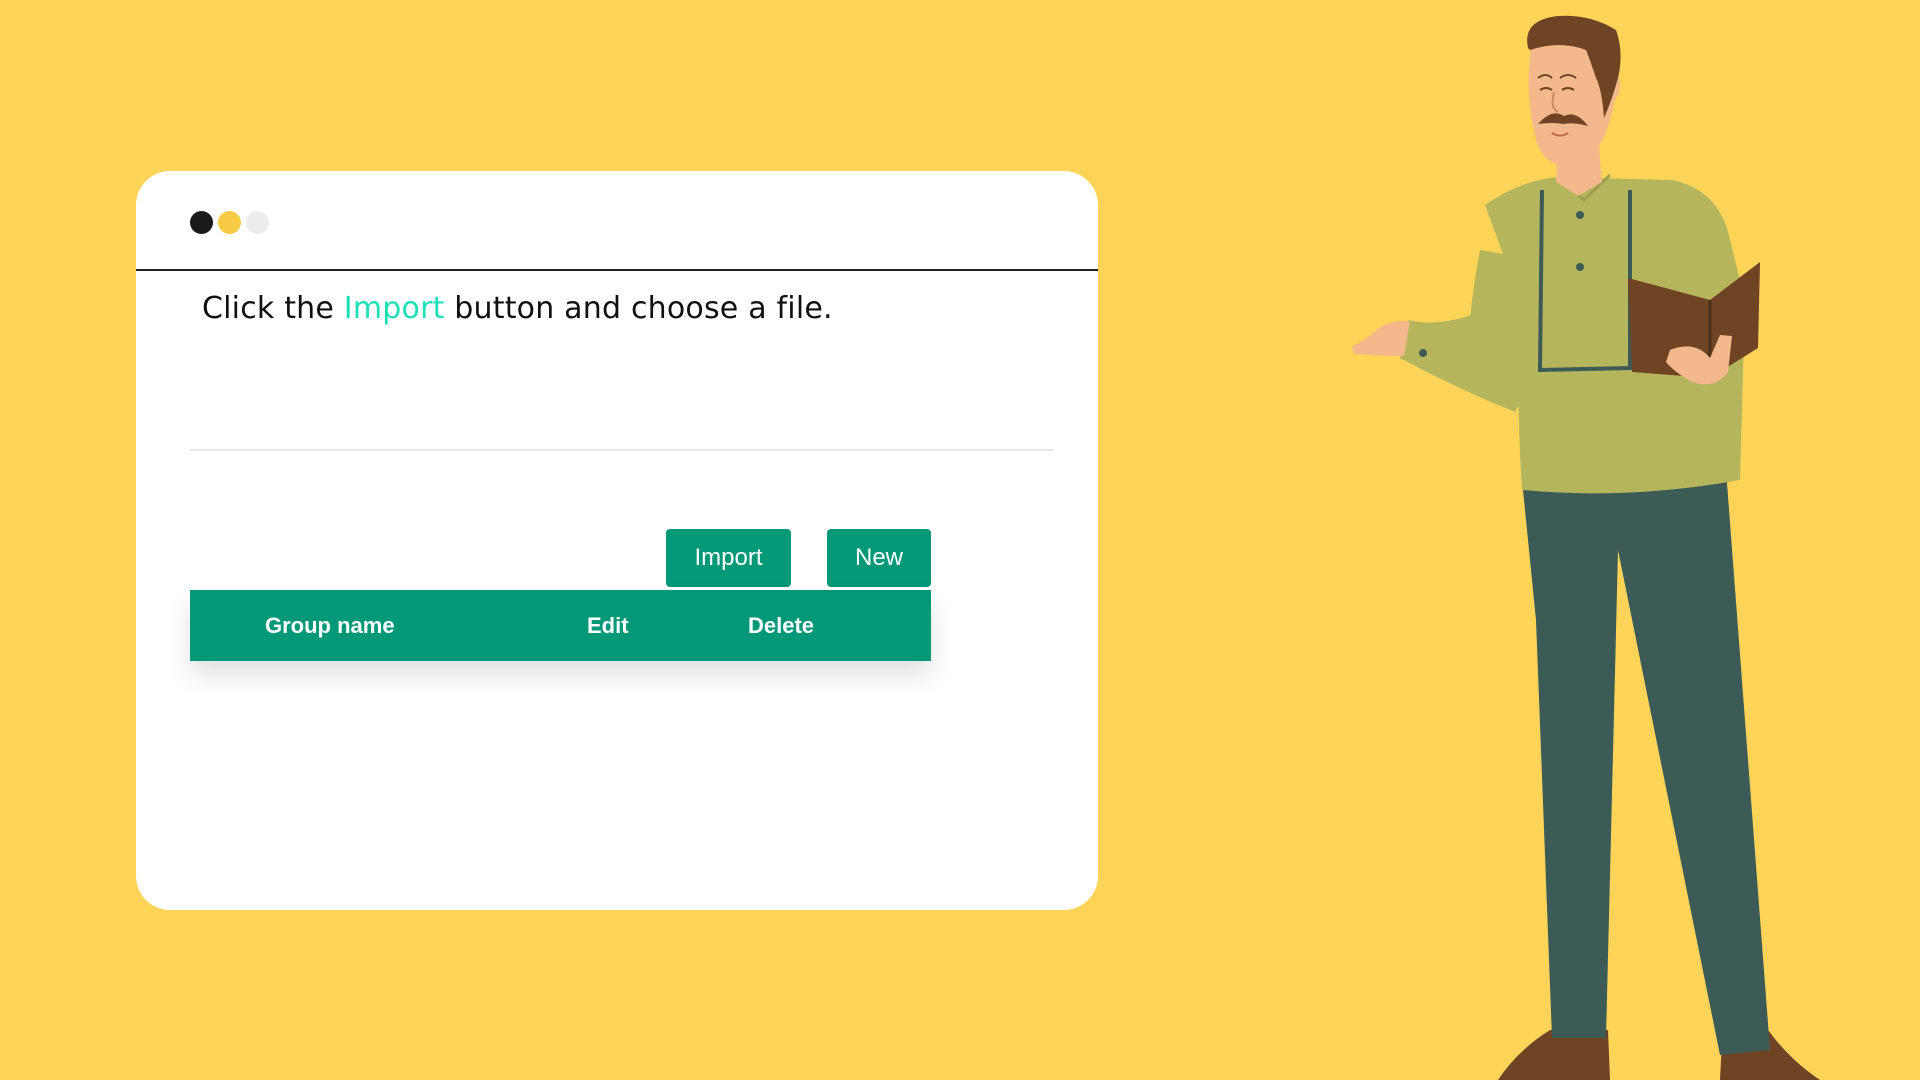 The image size is (1920, 1080). Describe the element at coordinates (608, 625) in the screenshot. I see `column-header-edit: Edit` at that location.